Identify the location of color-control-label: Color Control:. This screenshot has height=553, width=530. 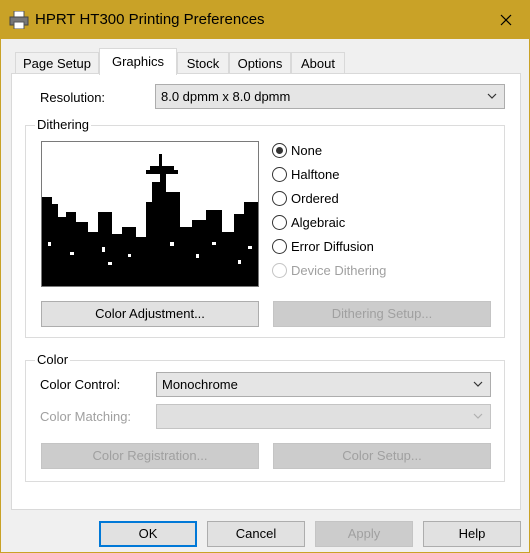
(80, 384).